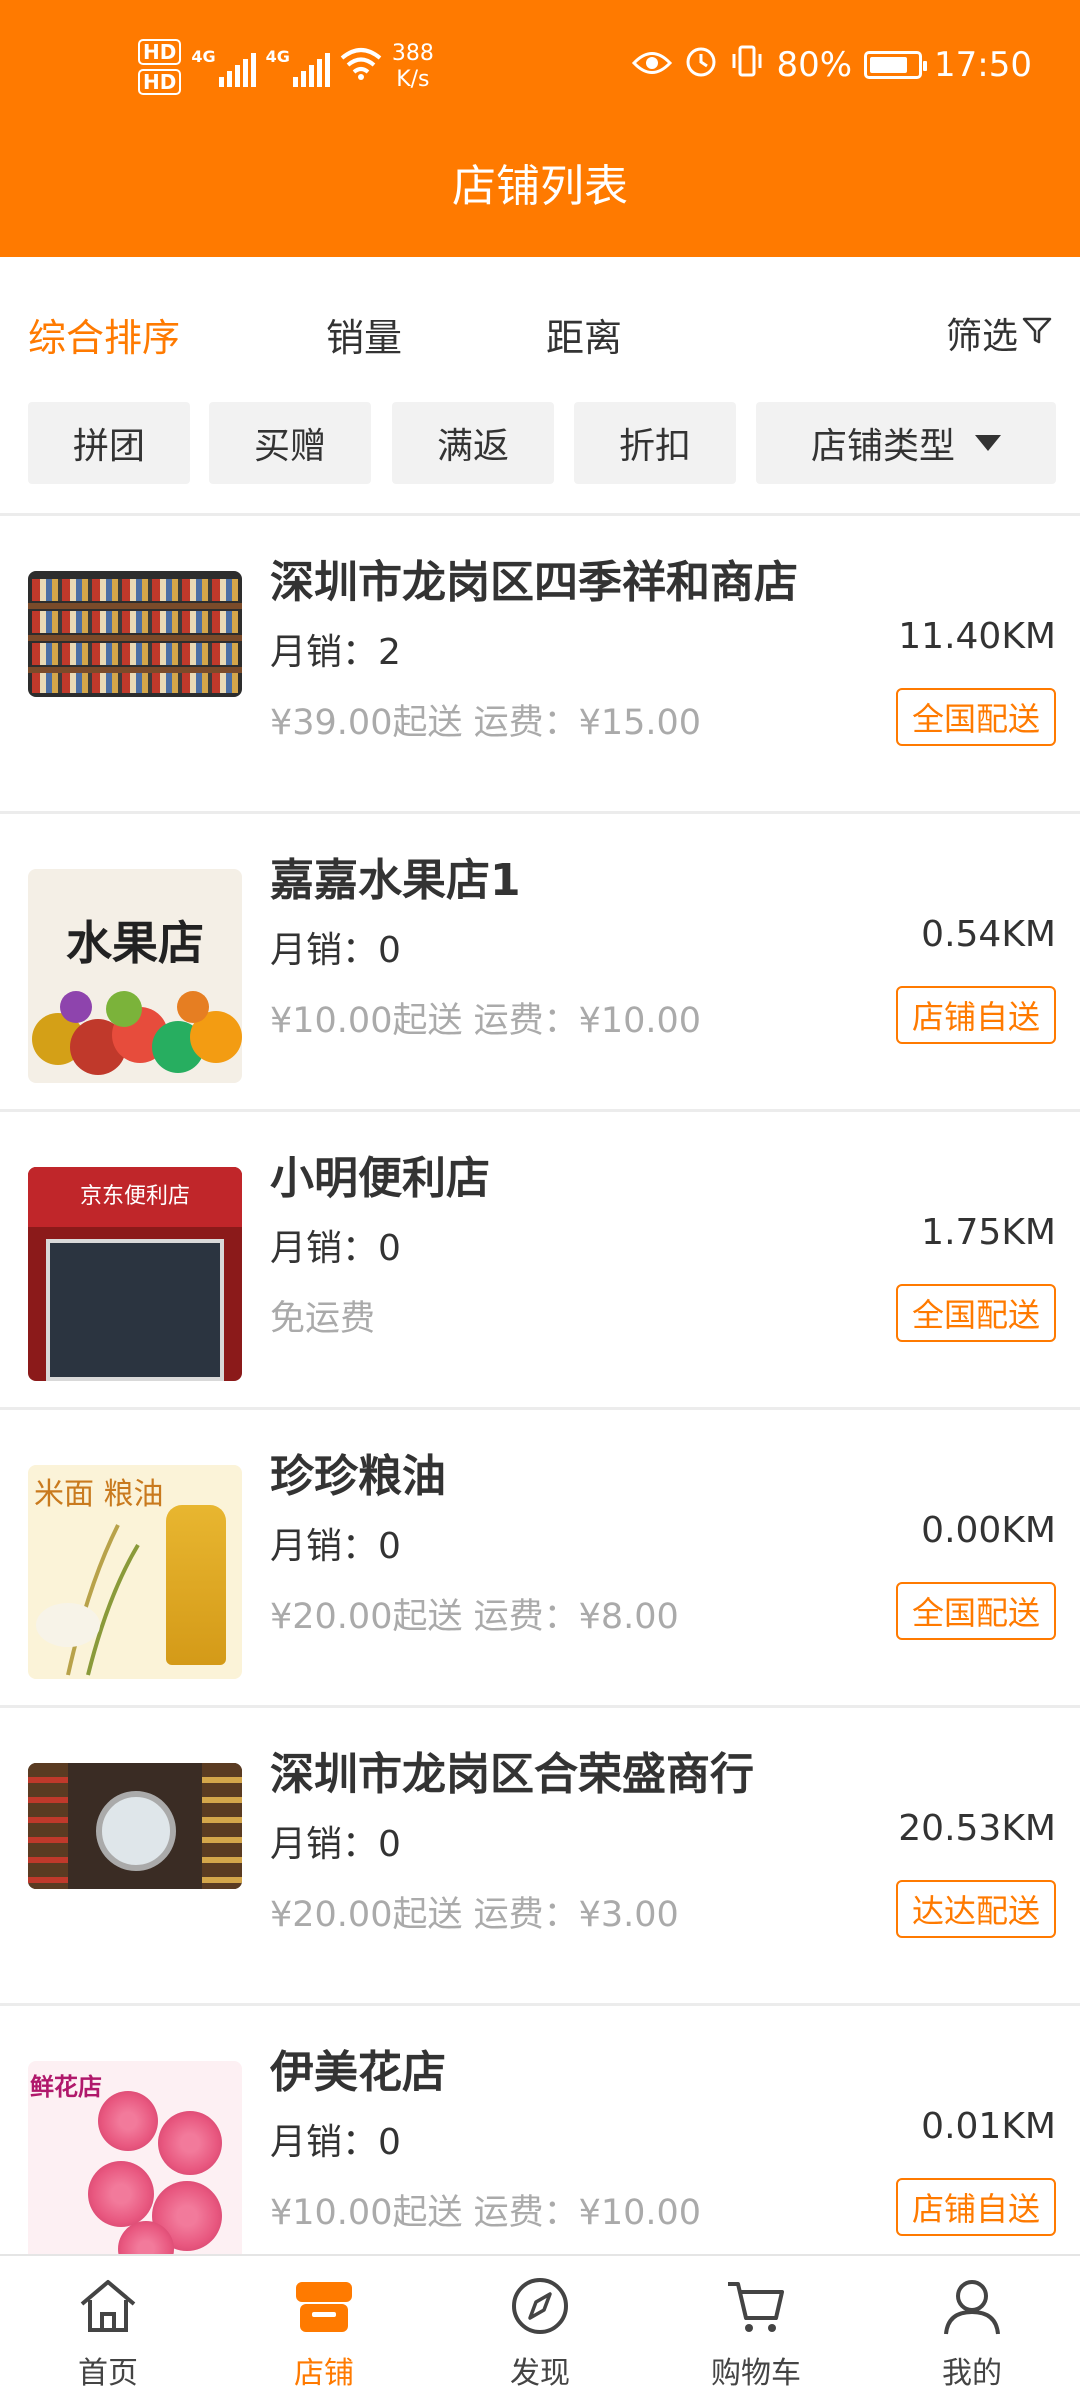  Describe the element at coordinates (540, 2306) in the screenshot. I see `compass-icon` at that location.